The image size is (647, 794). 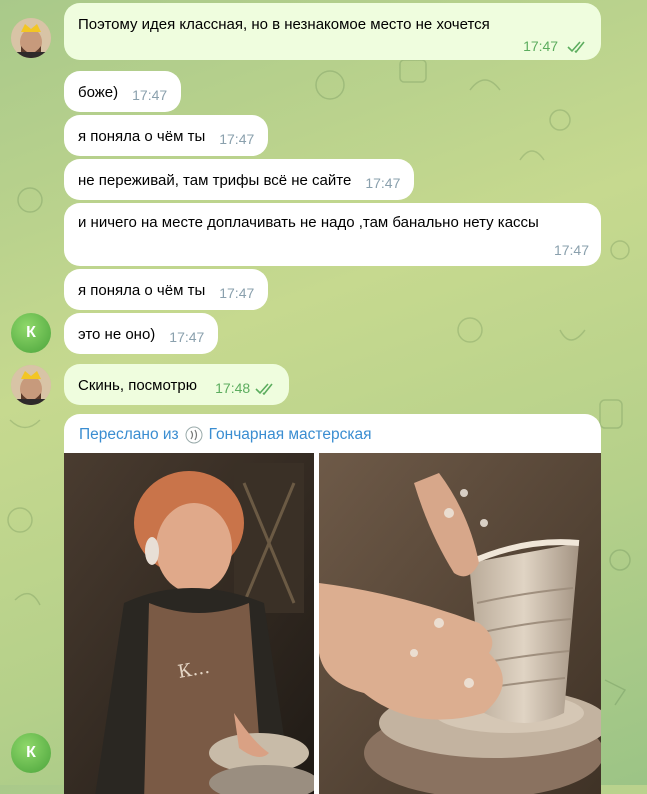 What do you see at coordinates (194, 435) in the screenshot?
I see `channel-avatar-icon` at bounding box center [194, 435].